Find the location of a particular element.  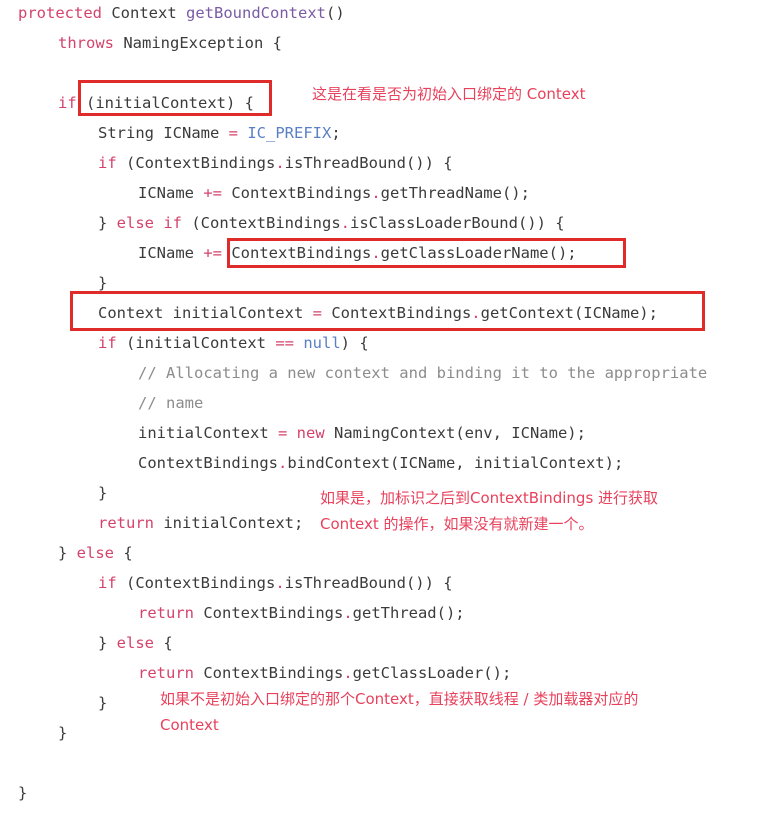

code-line: if (initialContext == null) { is located at coordinates (379, 343).